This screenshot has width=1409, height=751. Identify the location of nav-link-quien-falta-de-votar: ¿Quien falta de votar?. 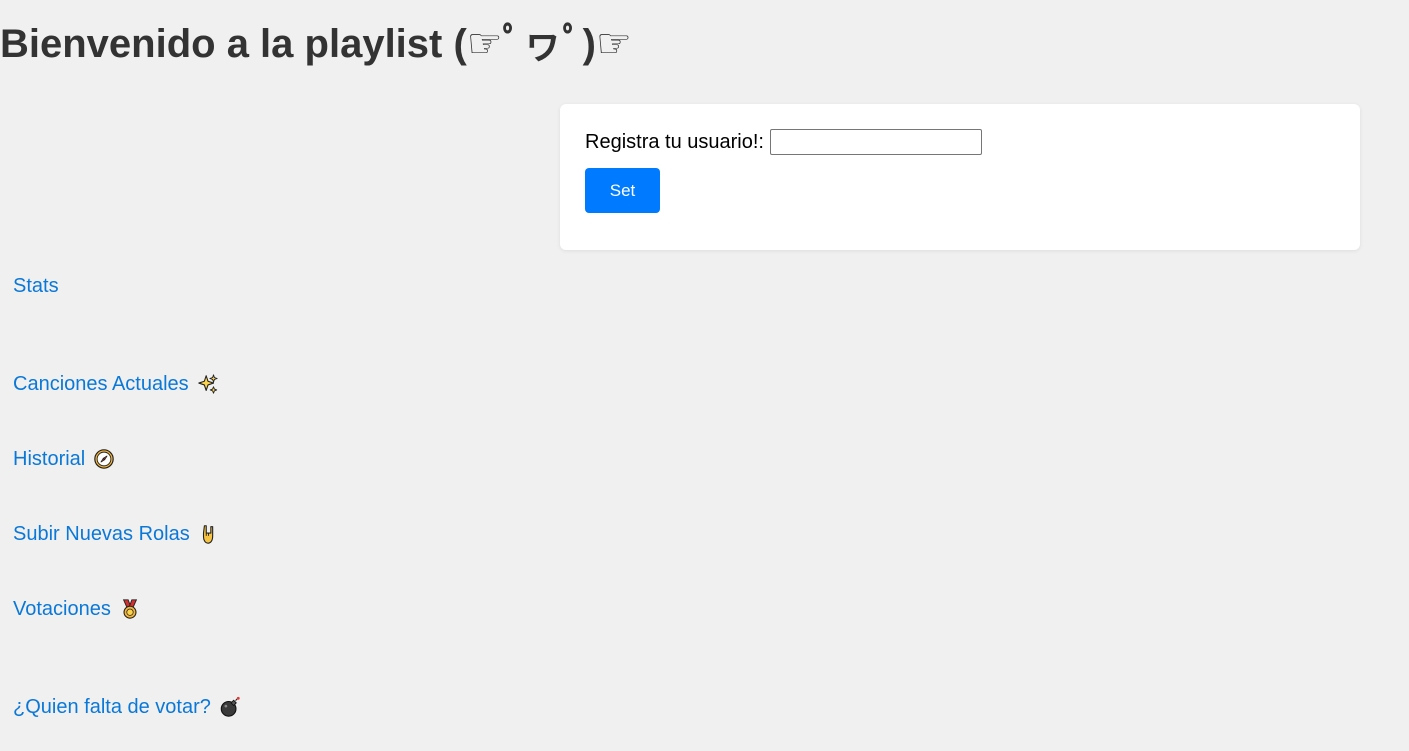
(127, 707).